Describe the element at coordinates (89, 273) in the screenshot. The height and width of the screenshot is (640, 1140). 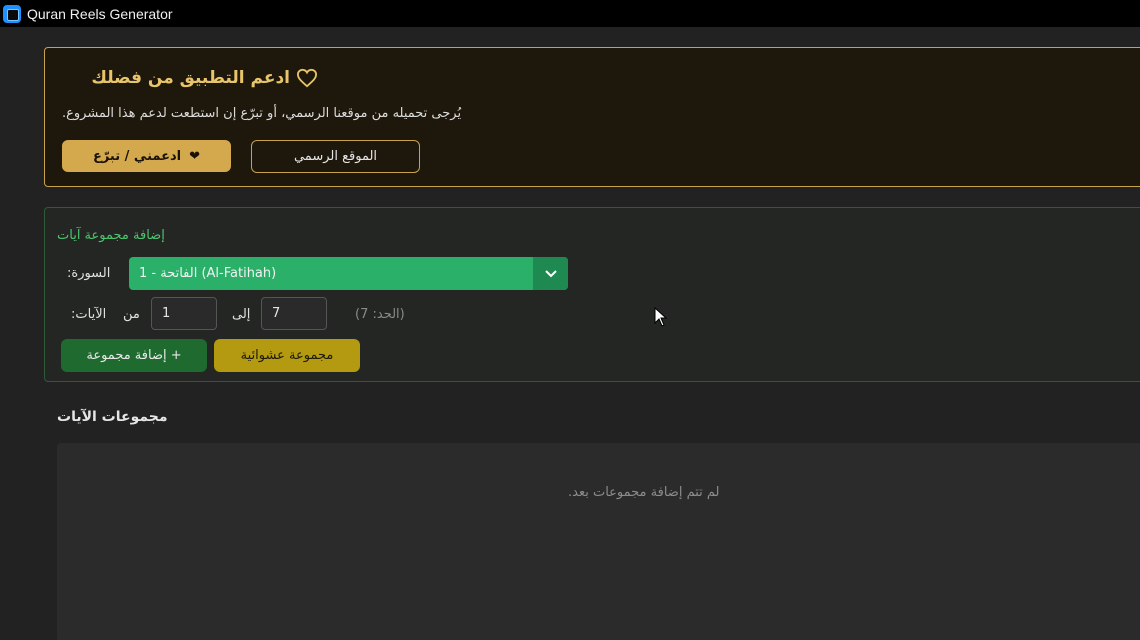
I see `surah-label: السورة:` at that location.